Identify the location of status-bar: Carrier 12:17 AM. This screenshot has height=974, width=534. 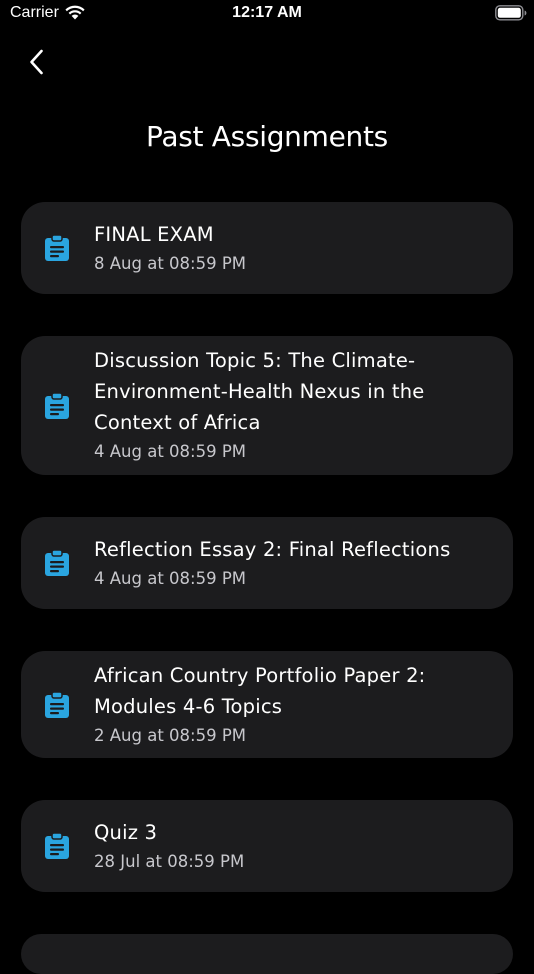
(267, 15).